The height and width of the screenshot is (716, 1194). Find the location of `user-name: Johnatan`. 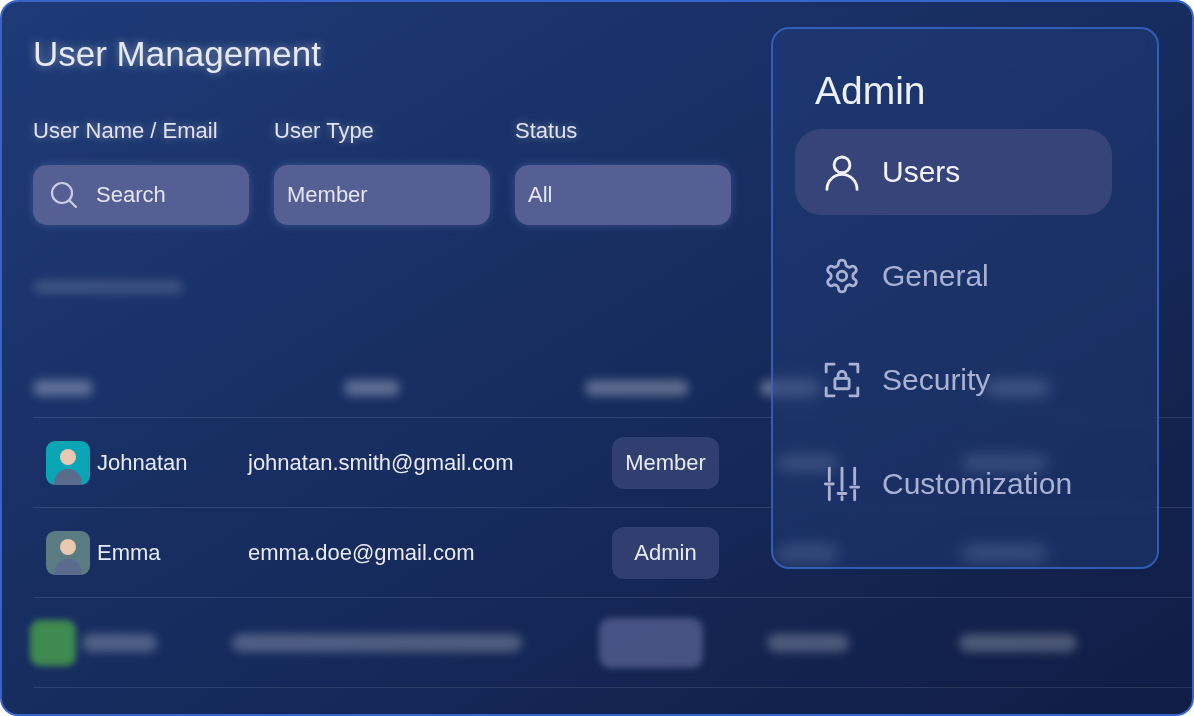

user-name: Johnatan is located at coordinates (142, 462).